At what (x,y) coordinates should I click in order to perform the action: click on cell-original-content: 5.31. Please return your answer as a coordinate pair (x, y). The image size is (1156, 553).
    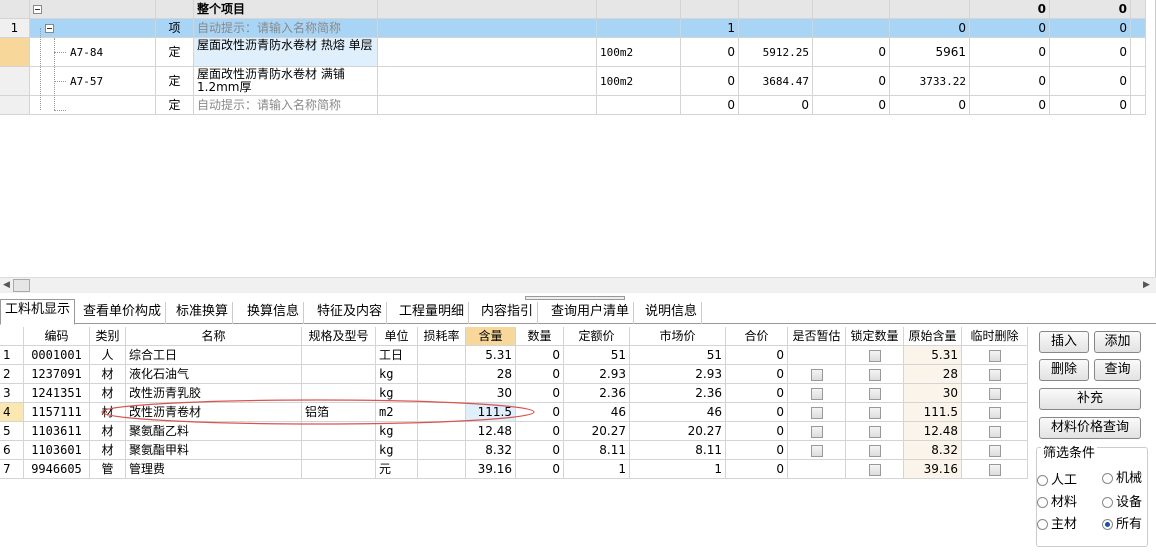
    Looking at the image, I should click on (933, 355).